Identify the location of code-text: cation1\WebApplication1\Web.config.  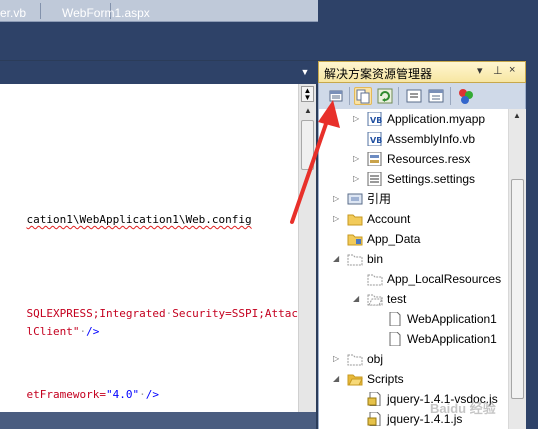
(139, 219).